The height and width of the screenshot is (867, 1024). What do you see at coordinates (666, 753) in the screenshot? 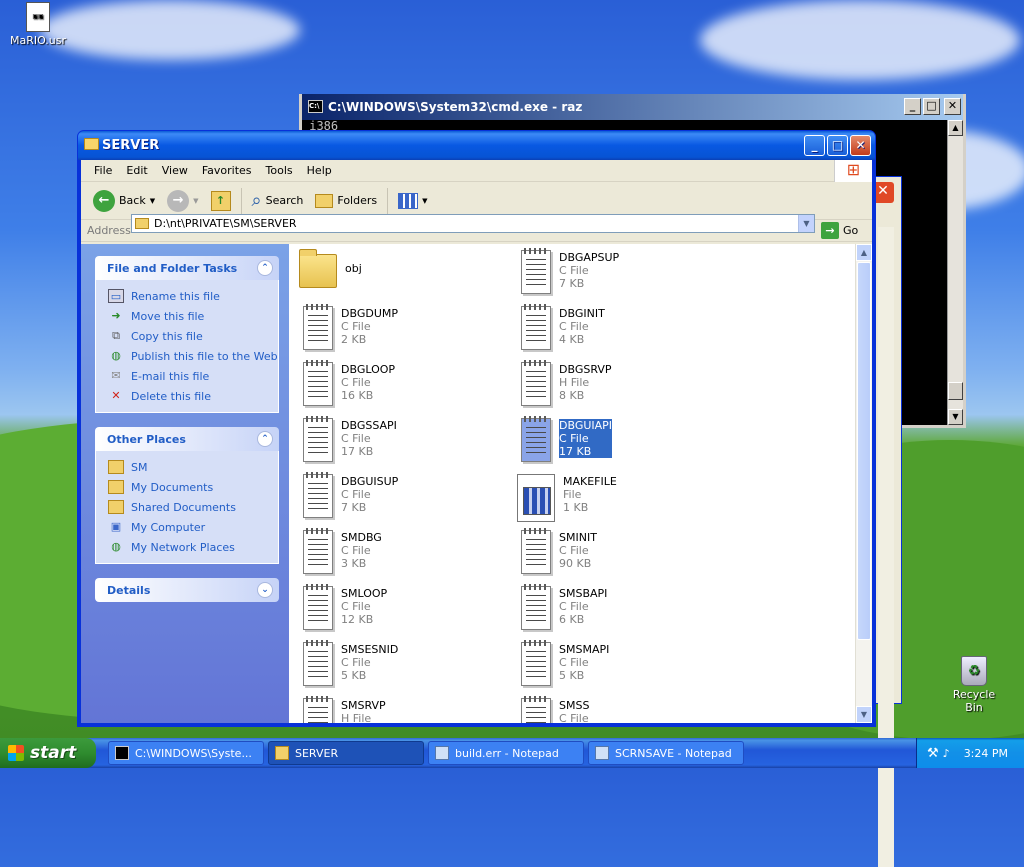
I see `taskbar-item-scrnsave: SCRNSAVE - Notepad` at bounding box center [666, 753].